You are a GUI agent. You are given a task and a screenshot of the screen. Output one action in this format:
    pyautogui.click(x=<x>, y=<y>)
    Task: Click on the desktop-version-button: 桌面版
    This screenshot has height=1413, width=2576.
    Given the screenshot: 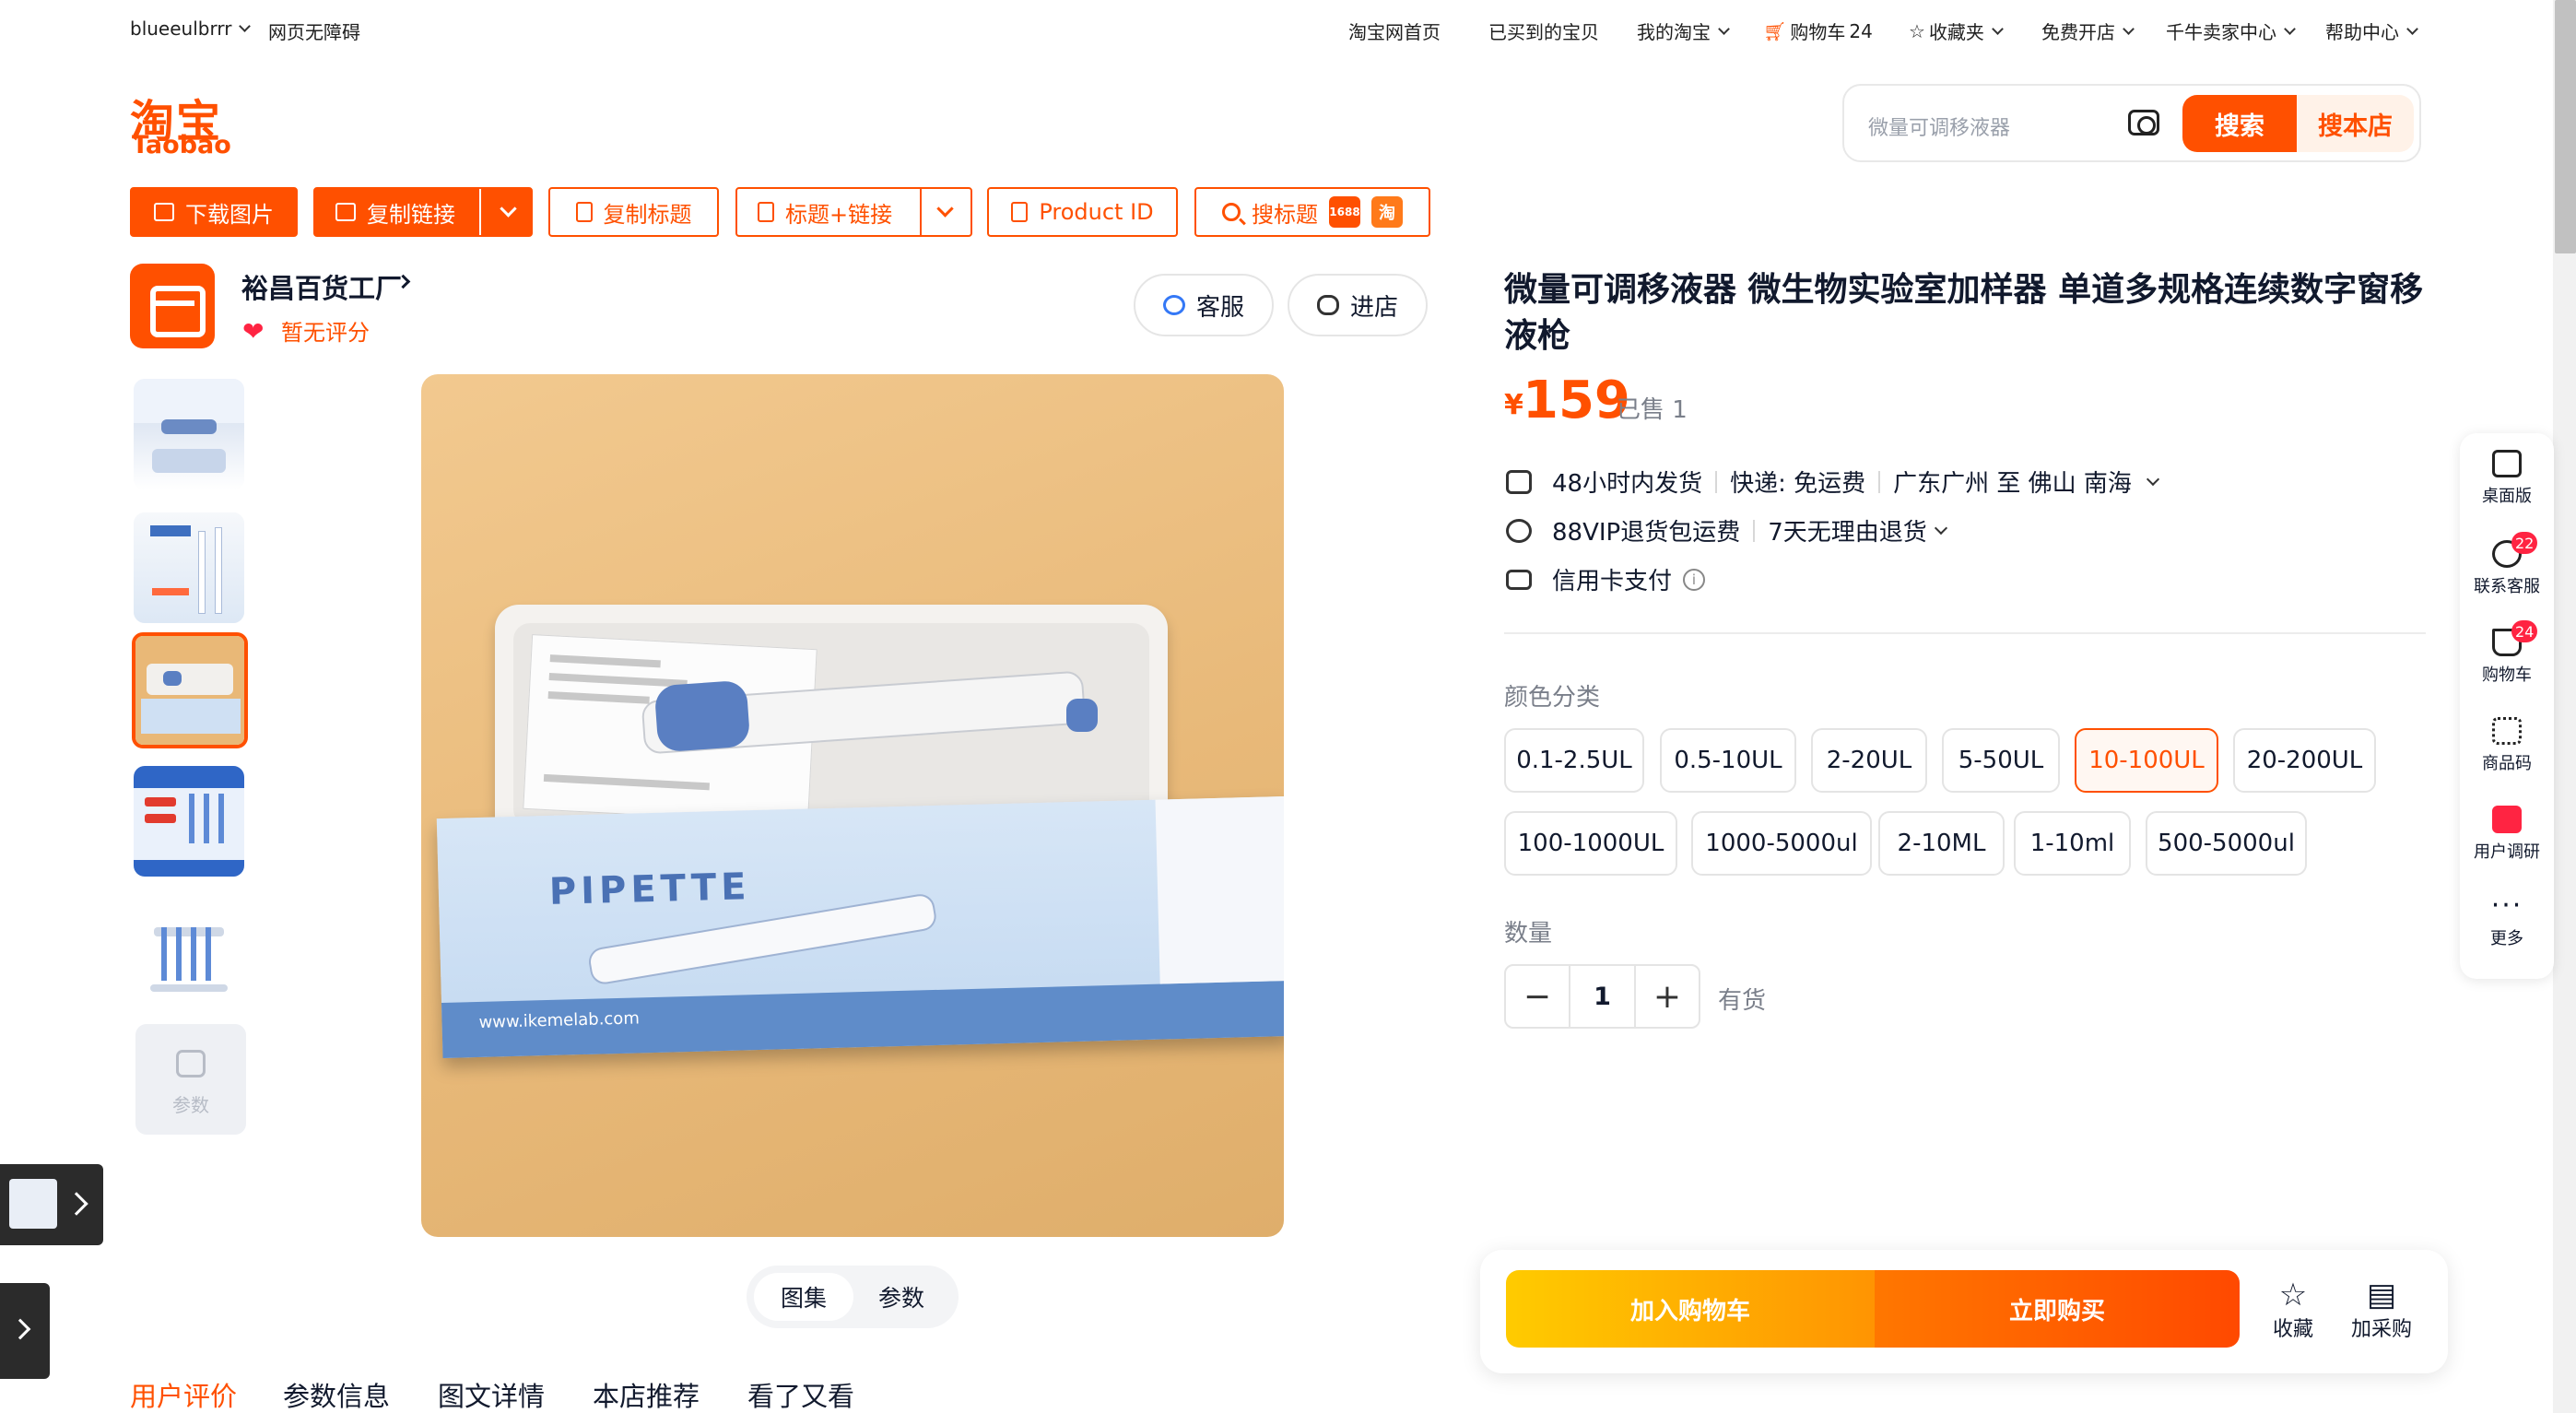 What is the action you would take?
    pyautogui.click(x=2507, y=479)
    